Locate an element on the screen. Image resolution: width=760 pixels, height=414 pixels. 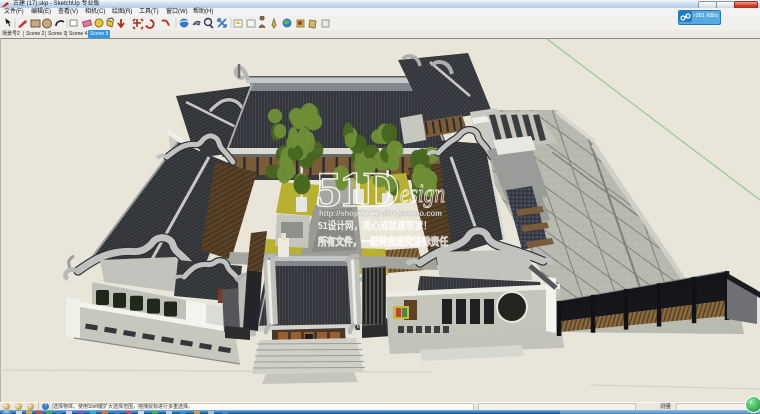
svg-text: esign is located at coordinates (422, 193).